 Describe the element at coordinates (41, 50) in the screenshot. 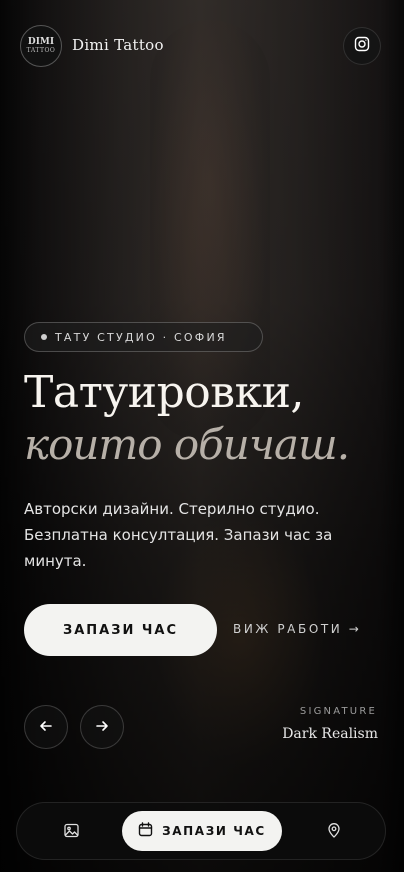

I see `logo-text-bottom: TATTOO` at that location.